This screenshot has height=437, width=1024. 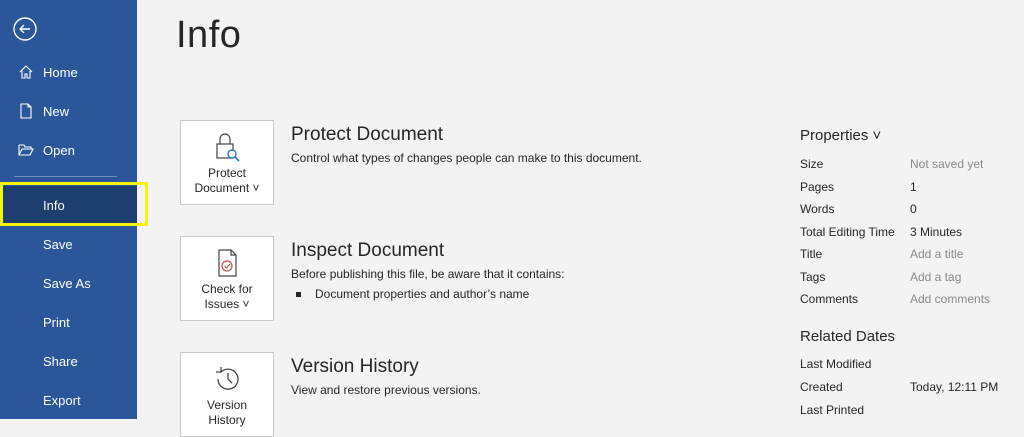 What do you see at coordinates (56, 111) in the screenshot?
I see `nav-item-label: New` at bounding box center [56, 111].